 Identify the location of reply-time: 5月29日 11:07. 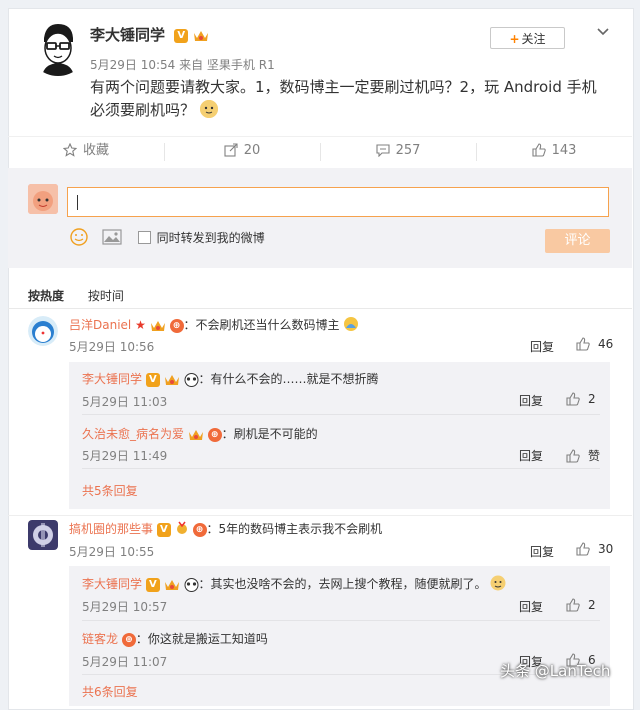
(125, 662).